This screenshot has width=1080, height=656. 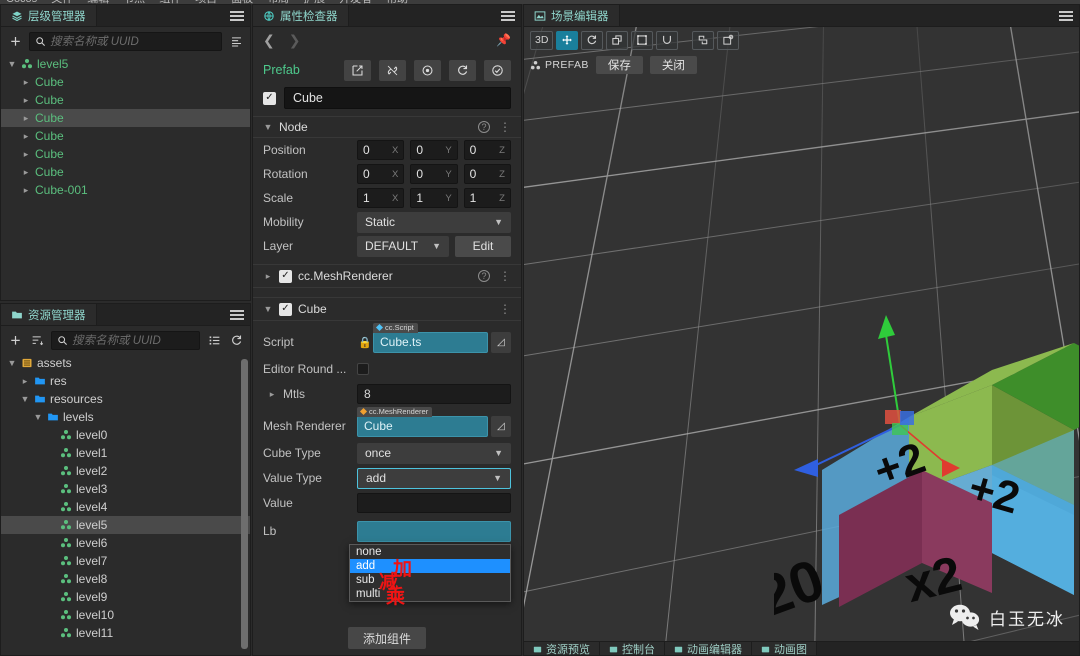 I want to click on asset-item-level1: ▸level1, so click(x=125, y=453).